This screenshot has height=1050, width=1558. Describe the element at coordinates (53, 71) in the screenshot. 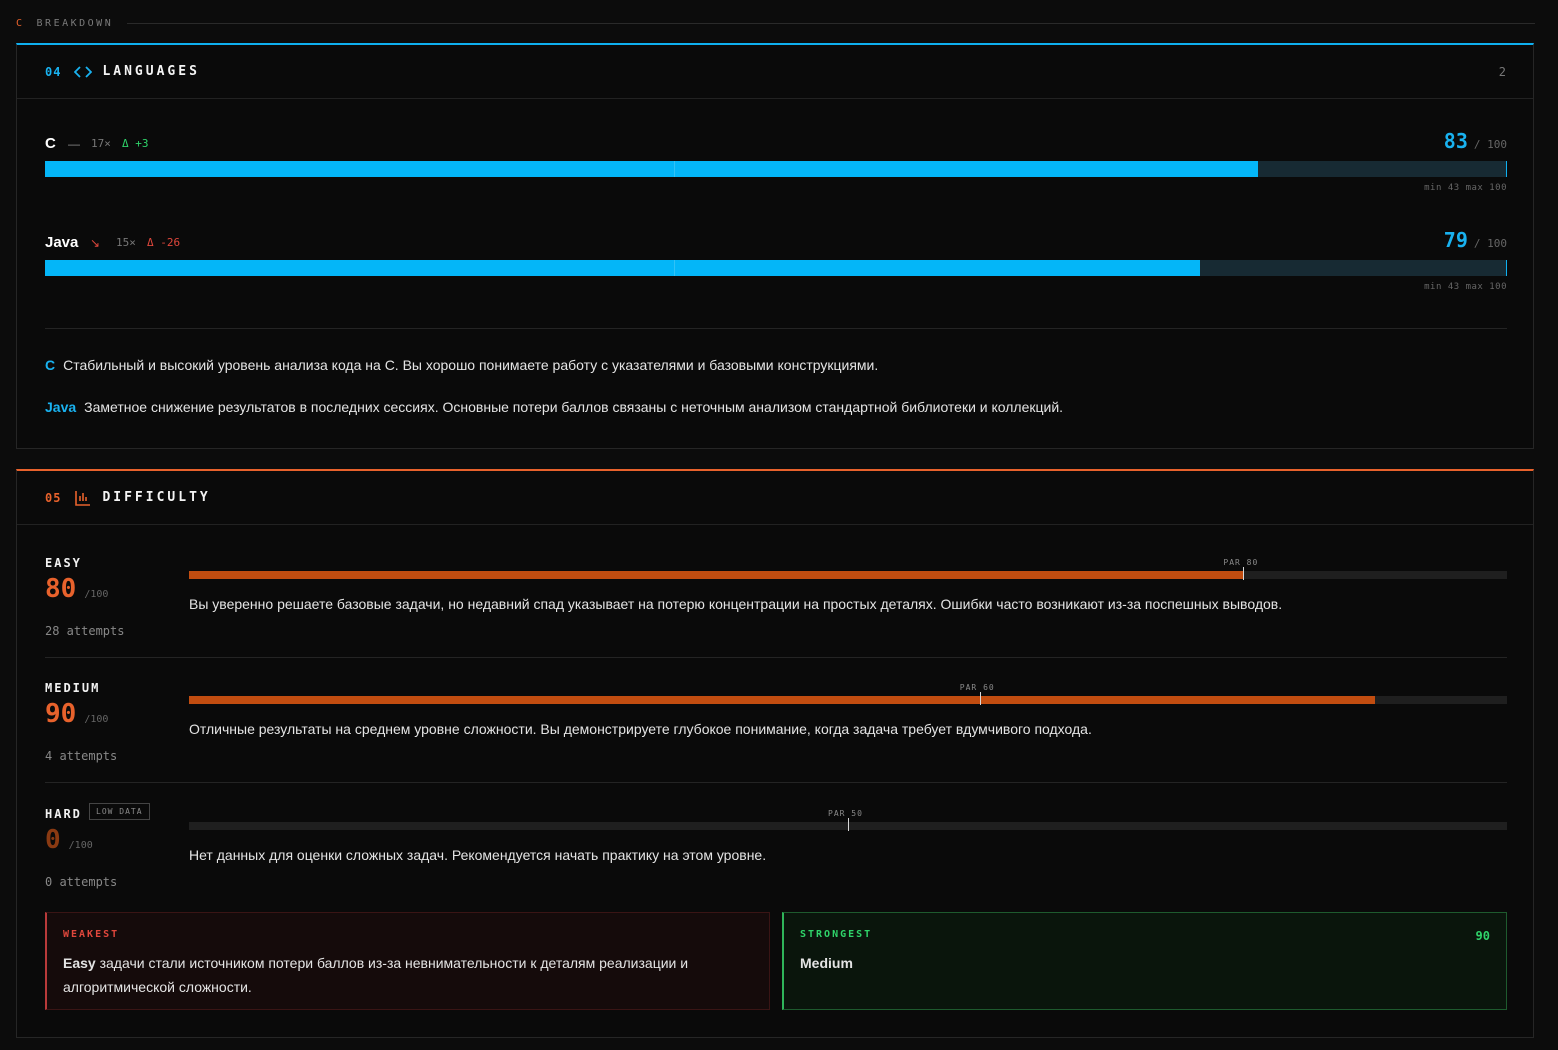

I see `section-number: 04` at that location.